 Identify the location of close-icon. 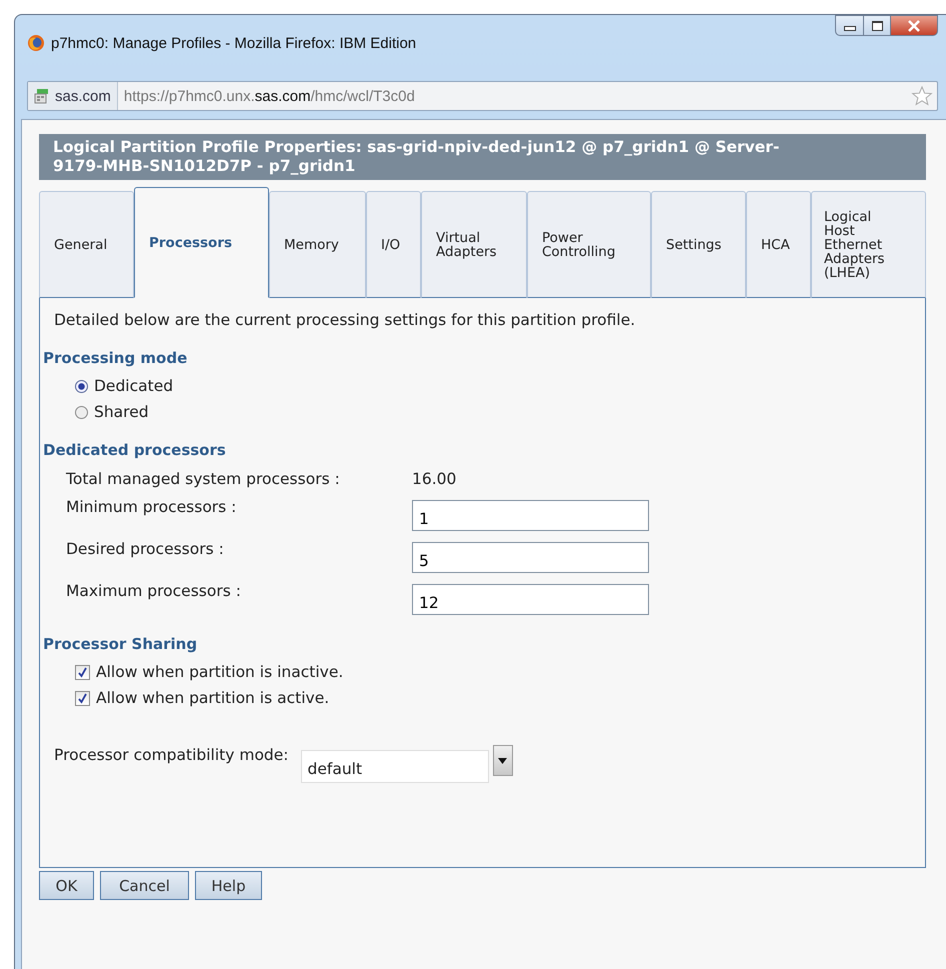
(914, 26).